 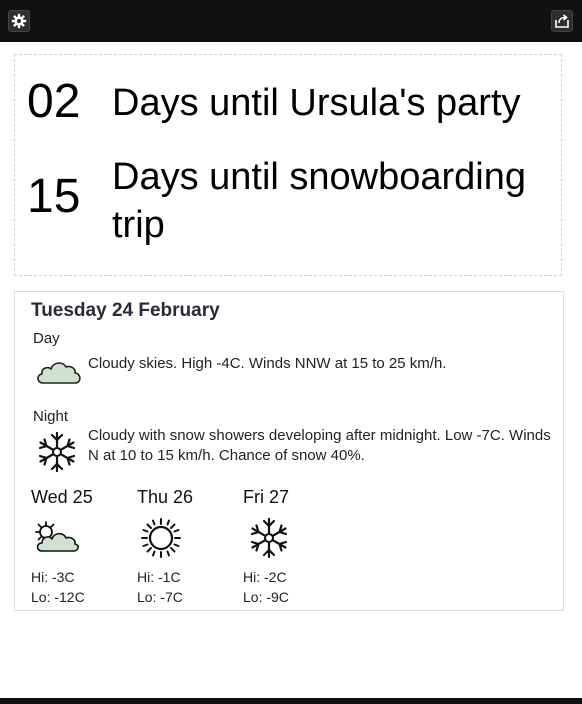 I want to click on share-icon, so click(x=562, y=21).